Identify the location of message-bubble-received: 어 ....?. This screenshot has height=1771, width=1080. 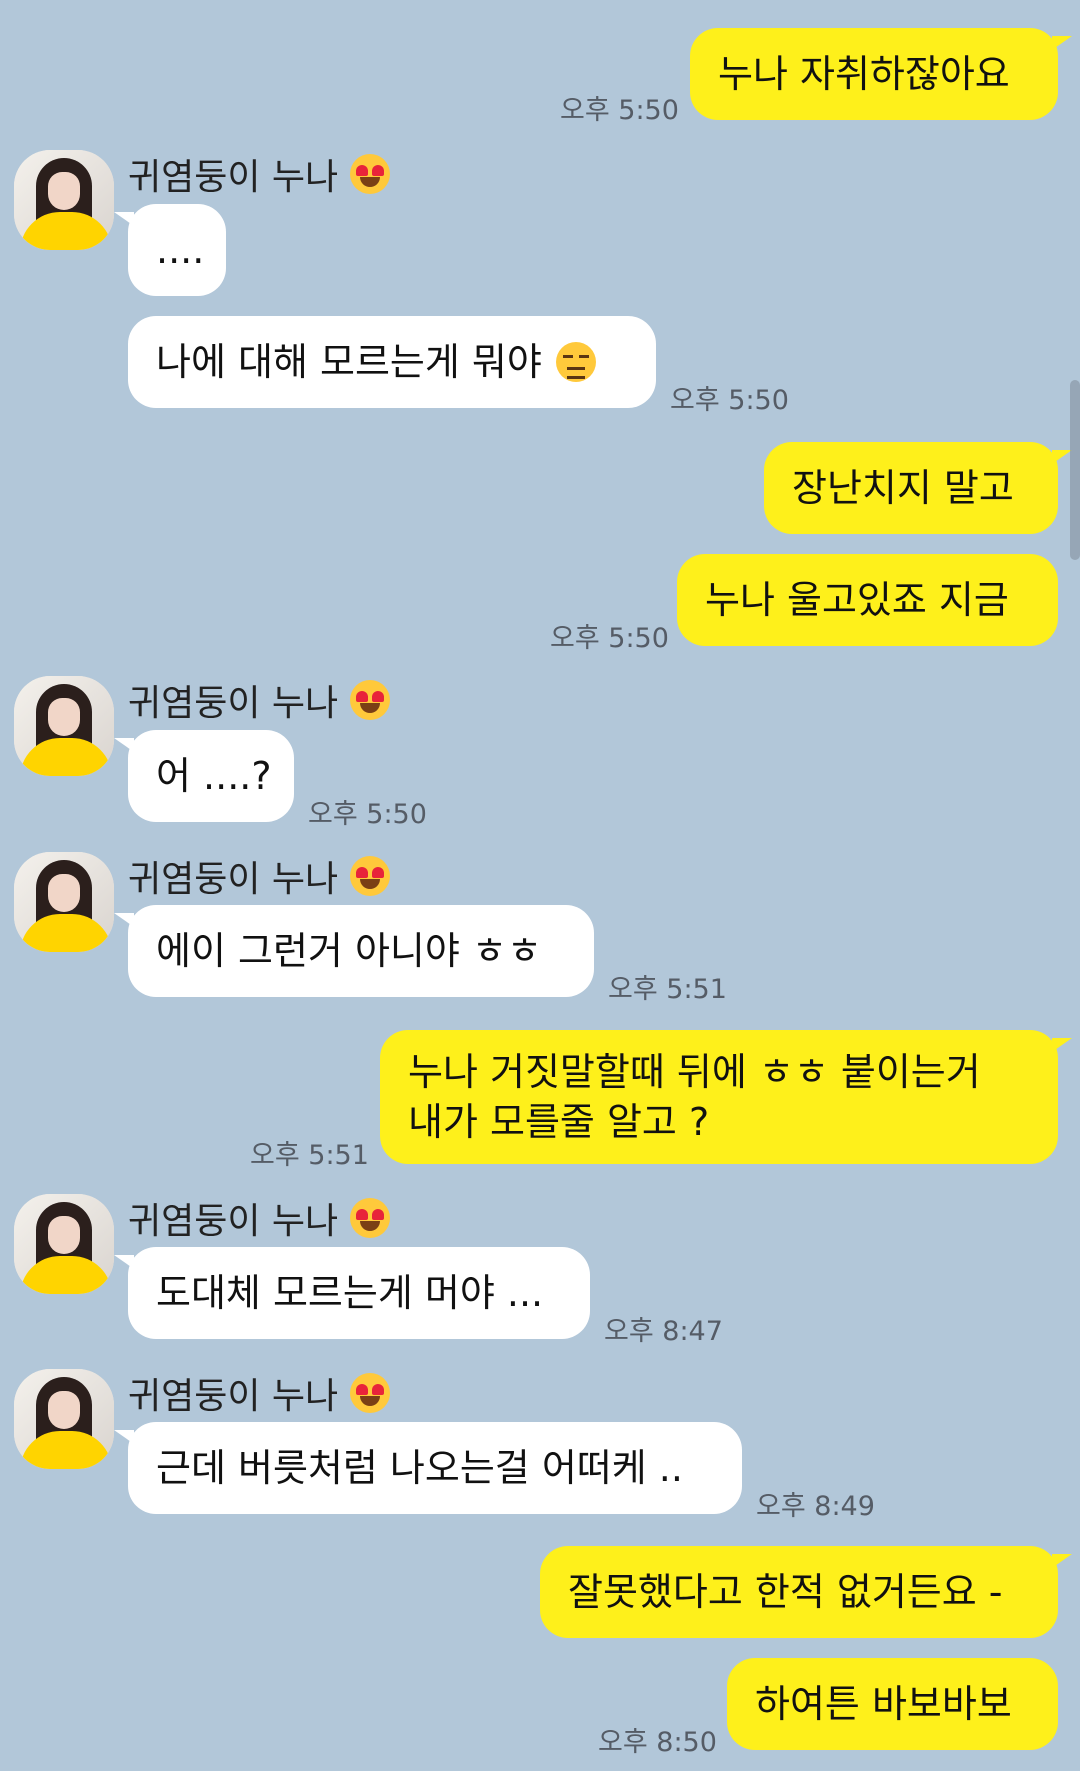
(204, 776).